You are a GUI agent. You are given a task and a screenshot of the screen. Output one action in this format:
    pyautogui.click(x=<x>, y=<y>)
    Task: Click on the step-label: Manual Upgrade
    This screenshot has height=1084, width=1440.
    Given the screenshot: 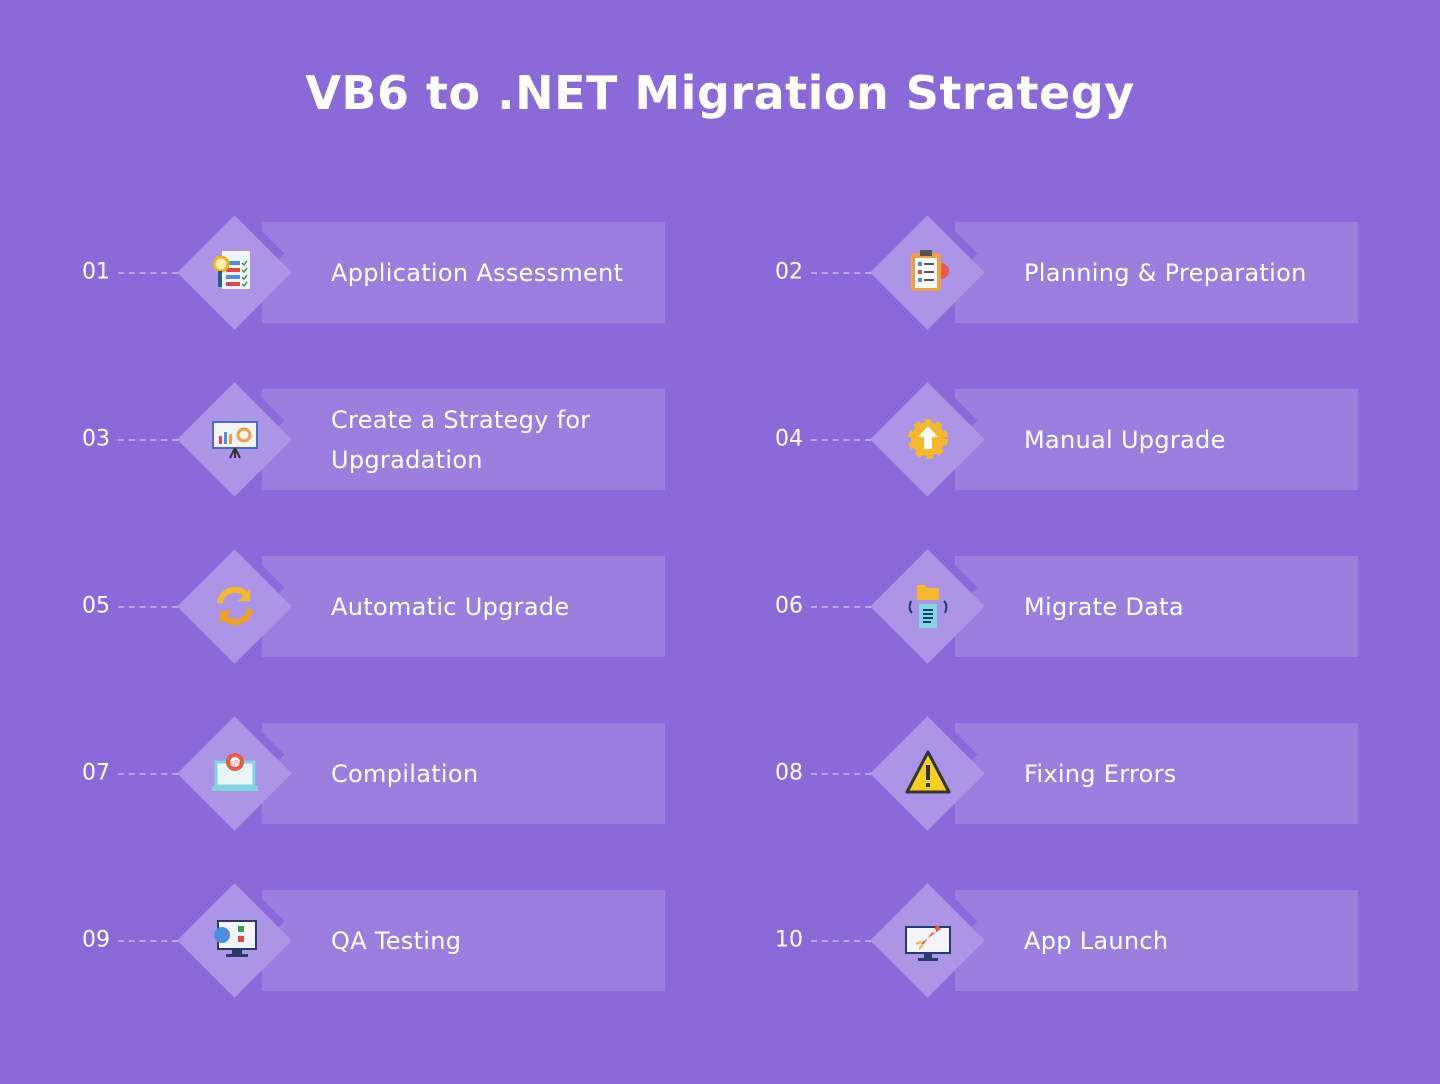 What is the action you would take?
    pyautogui.click(x=1184, y=439)
    